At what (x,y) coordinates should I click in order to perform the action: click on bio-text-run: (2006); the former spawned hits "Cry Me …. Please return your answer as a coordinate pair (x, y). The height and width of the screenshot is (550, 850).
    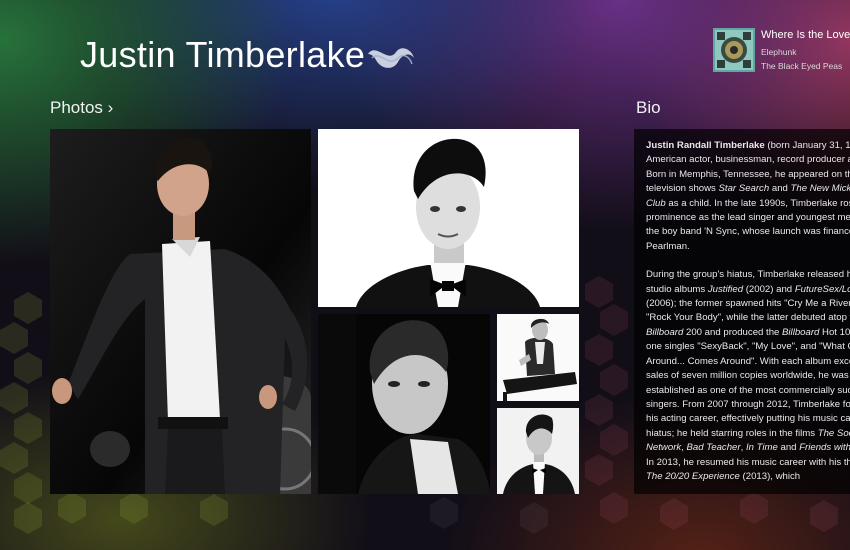
    Looking at the image, I should click on (748, 311).